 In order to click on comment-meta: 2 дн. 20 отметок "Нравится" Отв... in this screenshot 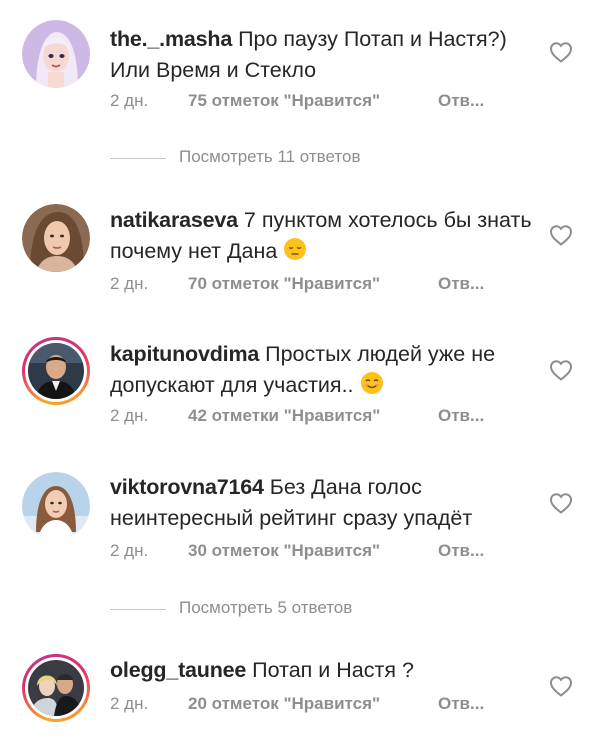, I will do `click(297, 704)`.